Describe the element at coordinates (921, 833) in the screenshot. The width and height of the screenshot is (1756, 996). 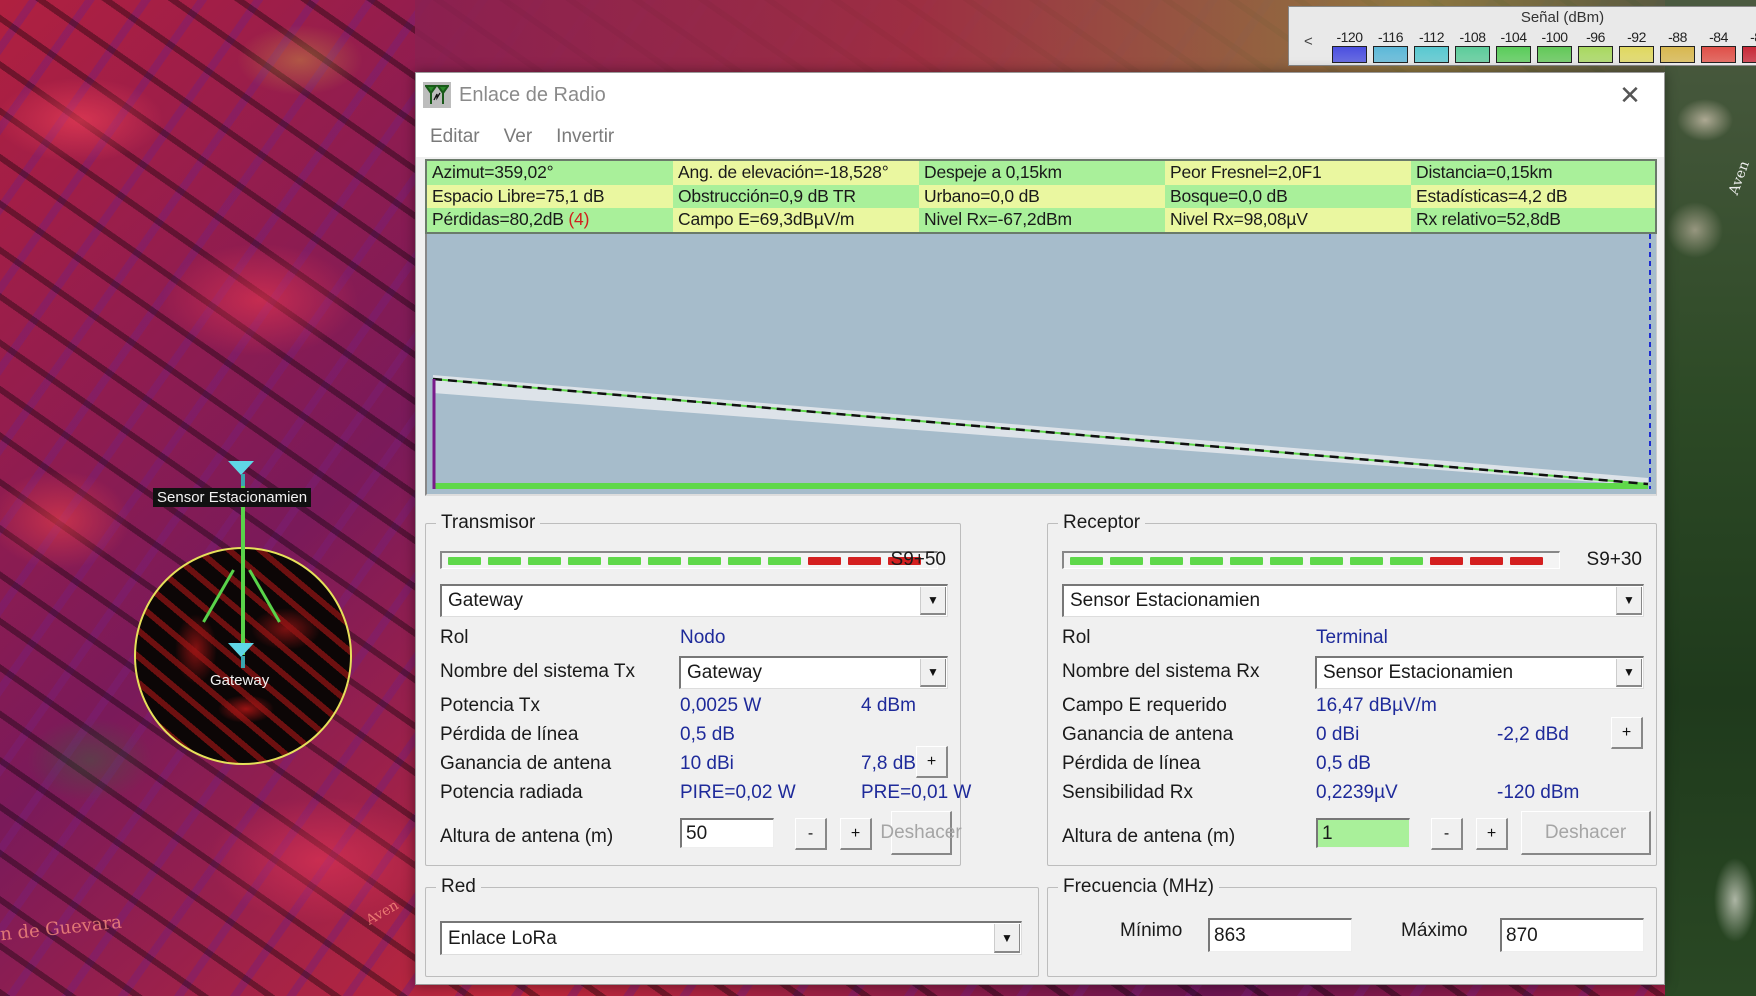
I see `tx-undo-button: Deshacer` at that location.